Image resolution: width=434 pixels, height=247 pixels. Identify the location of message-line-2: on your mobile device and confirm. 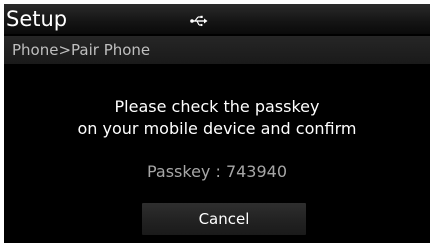
(217, 128).